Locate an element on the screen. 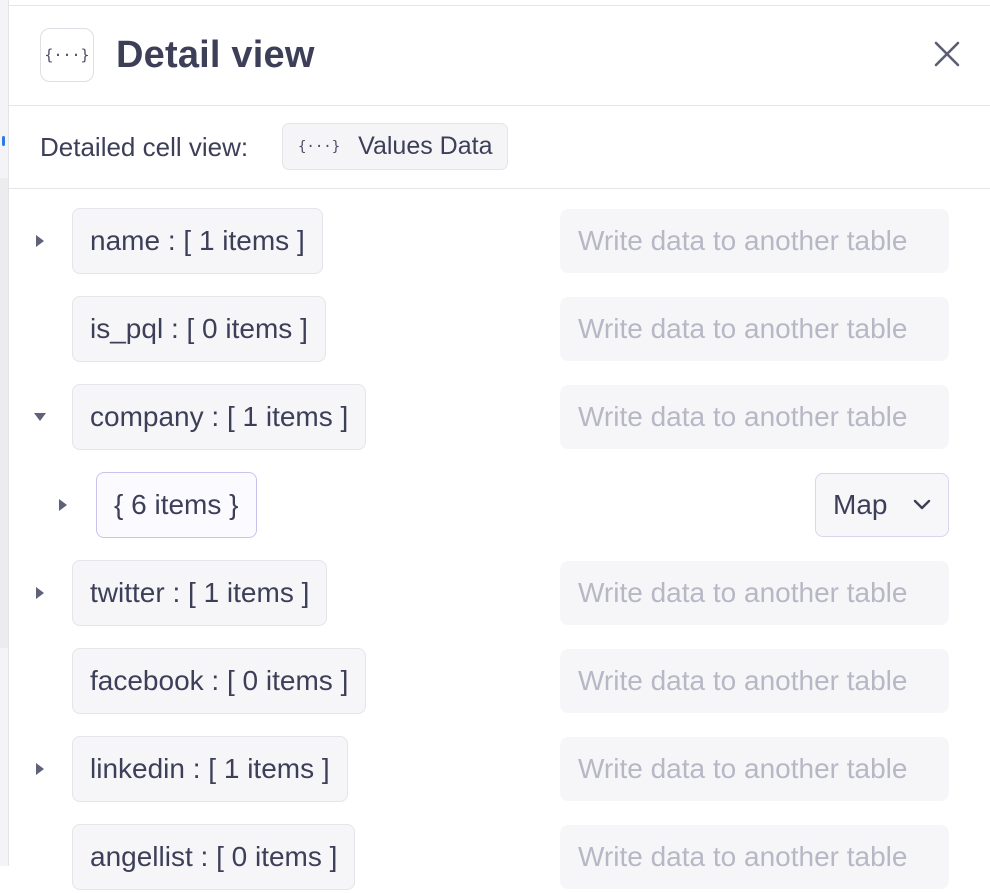 This screenshot has height=893, width=990. page-title: Detail view is located at coordinates (215, 55).